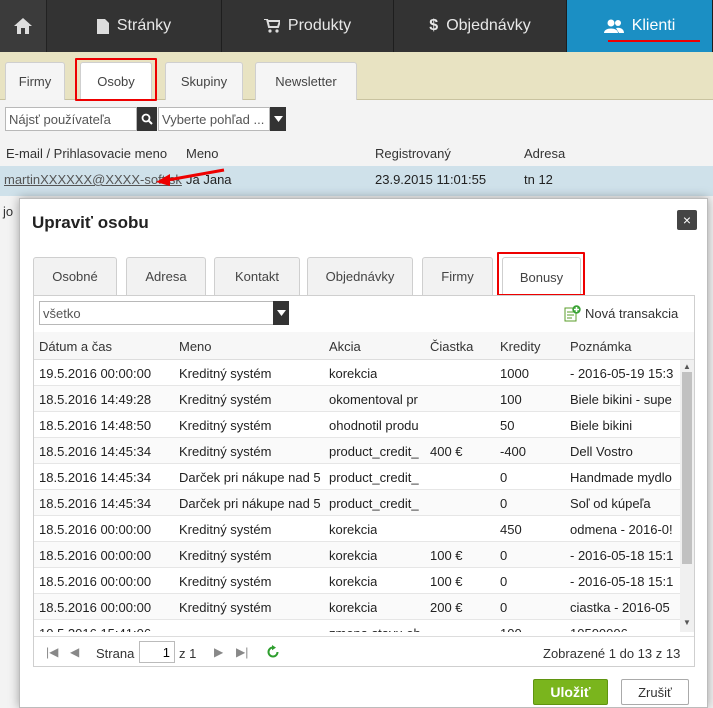 The image size is (713, 708). What do you see at coordinates (271, 26) in the screenshot?
I see `cart-icon` at bounding box center [271, 26].